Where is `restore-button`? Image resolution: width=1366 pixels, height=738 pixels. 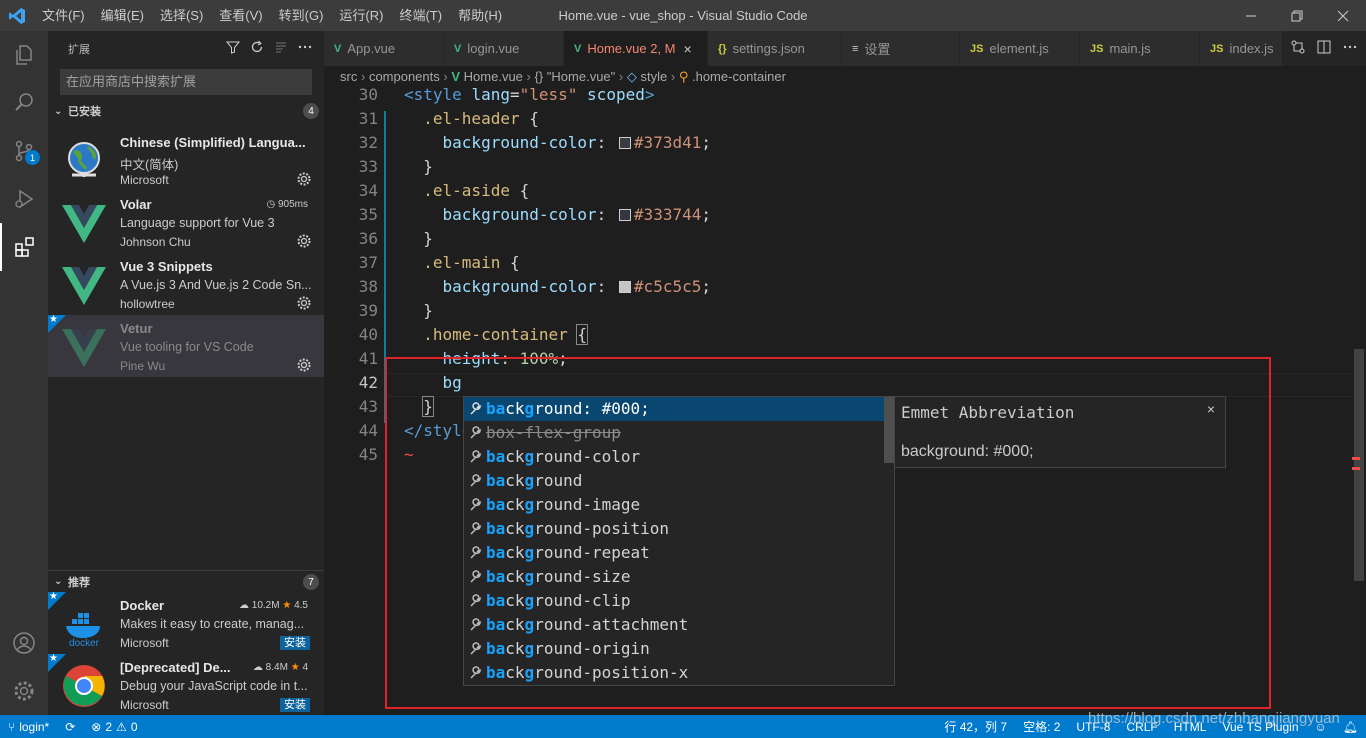 restore-button is located at coordinates (1297, 15).